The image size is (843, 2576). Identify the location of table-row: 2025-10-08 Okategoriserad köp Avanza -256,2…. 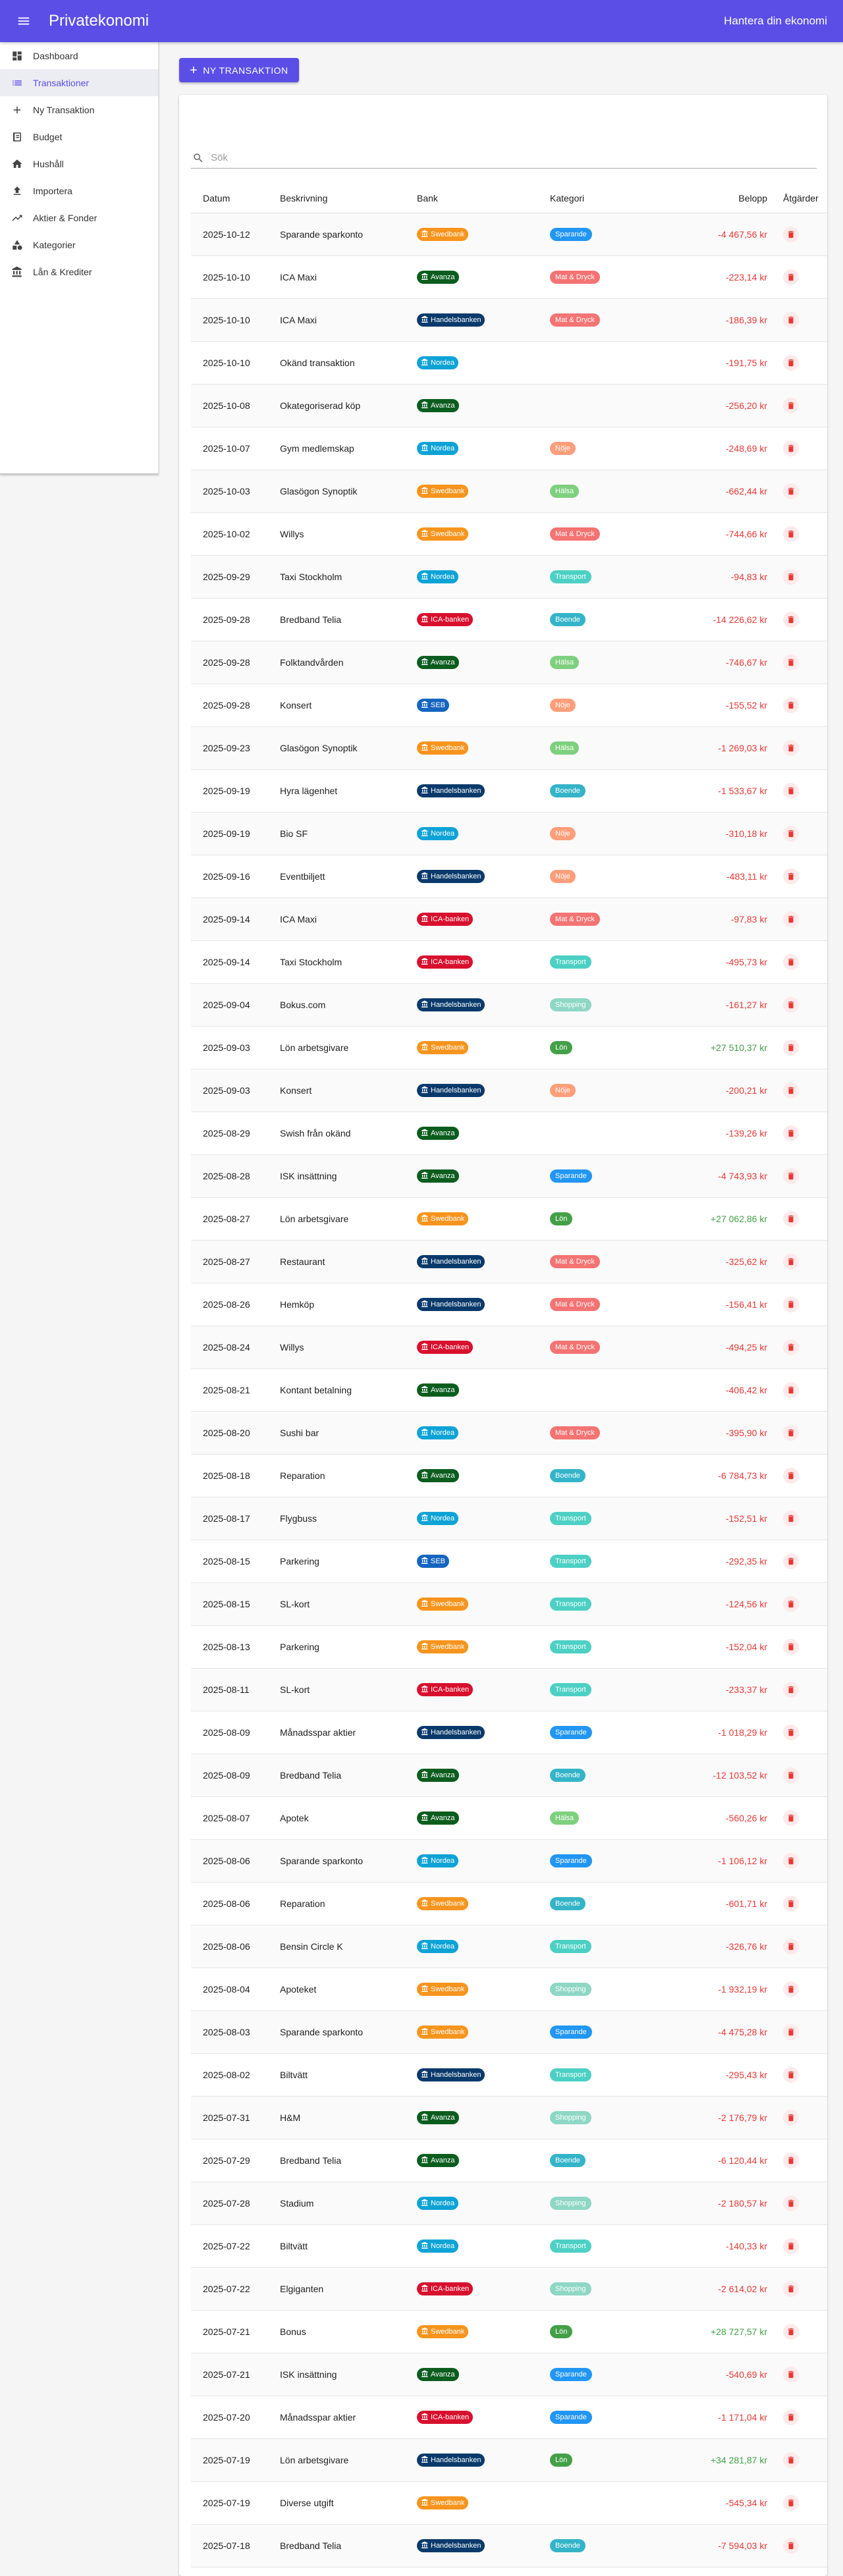
(509, 406).